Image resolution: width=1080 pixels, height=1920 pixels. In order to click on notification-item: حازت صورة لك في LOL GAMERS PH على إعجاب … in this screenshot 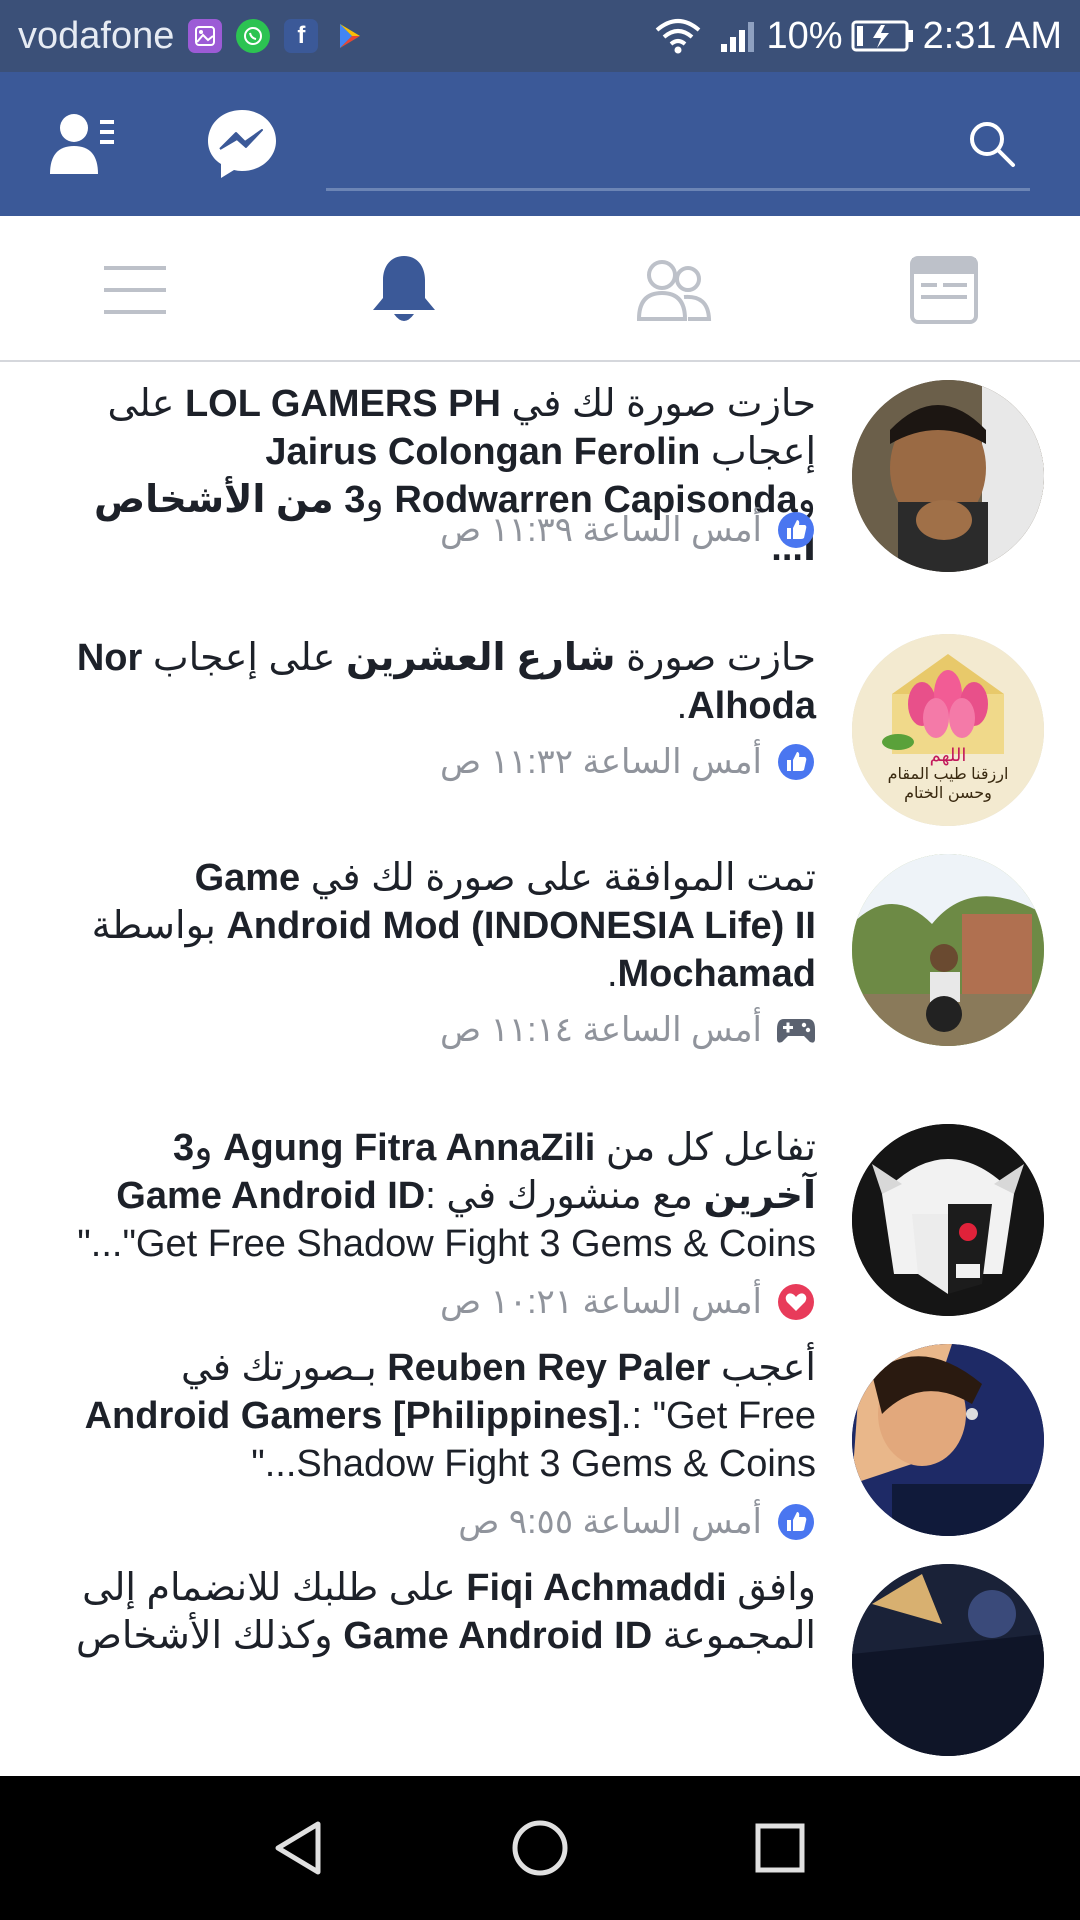, I will do `click(540, 498)`.